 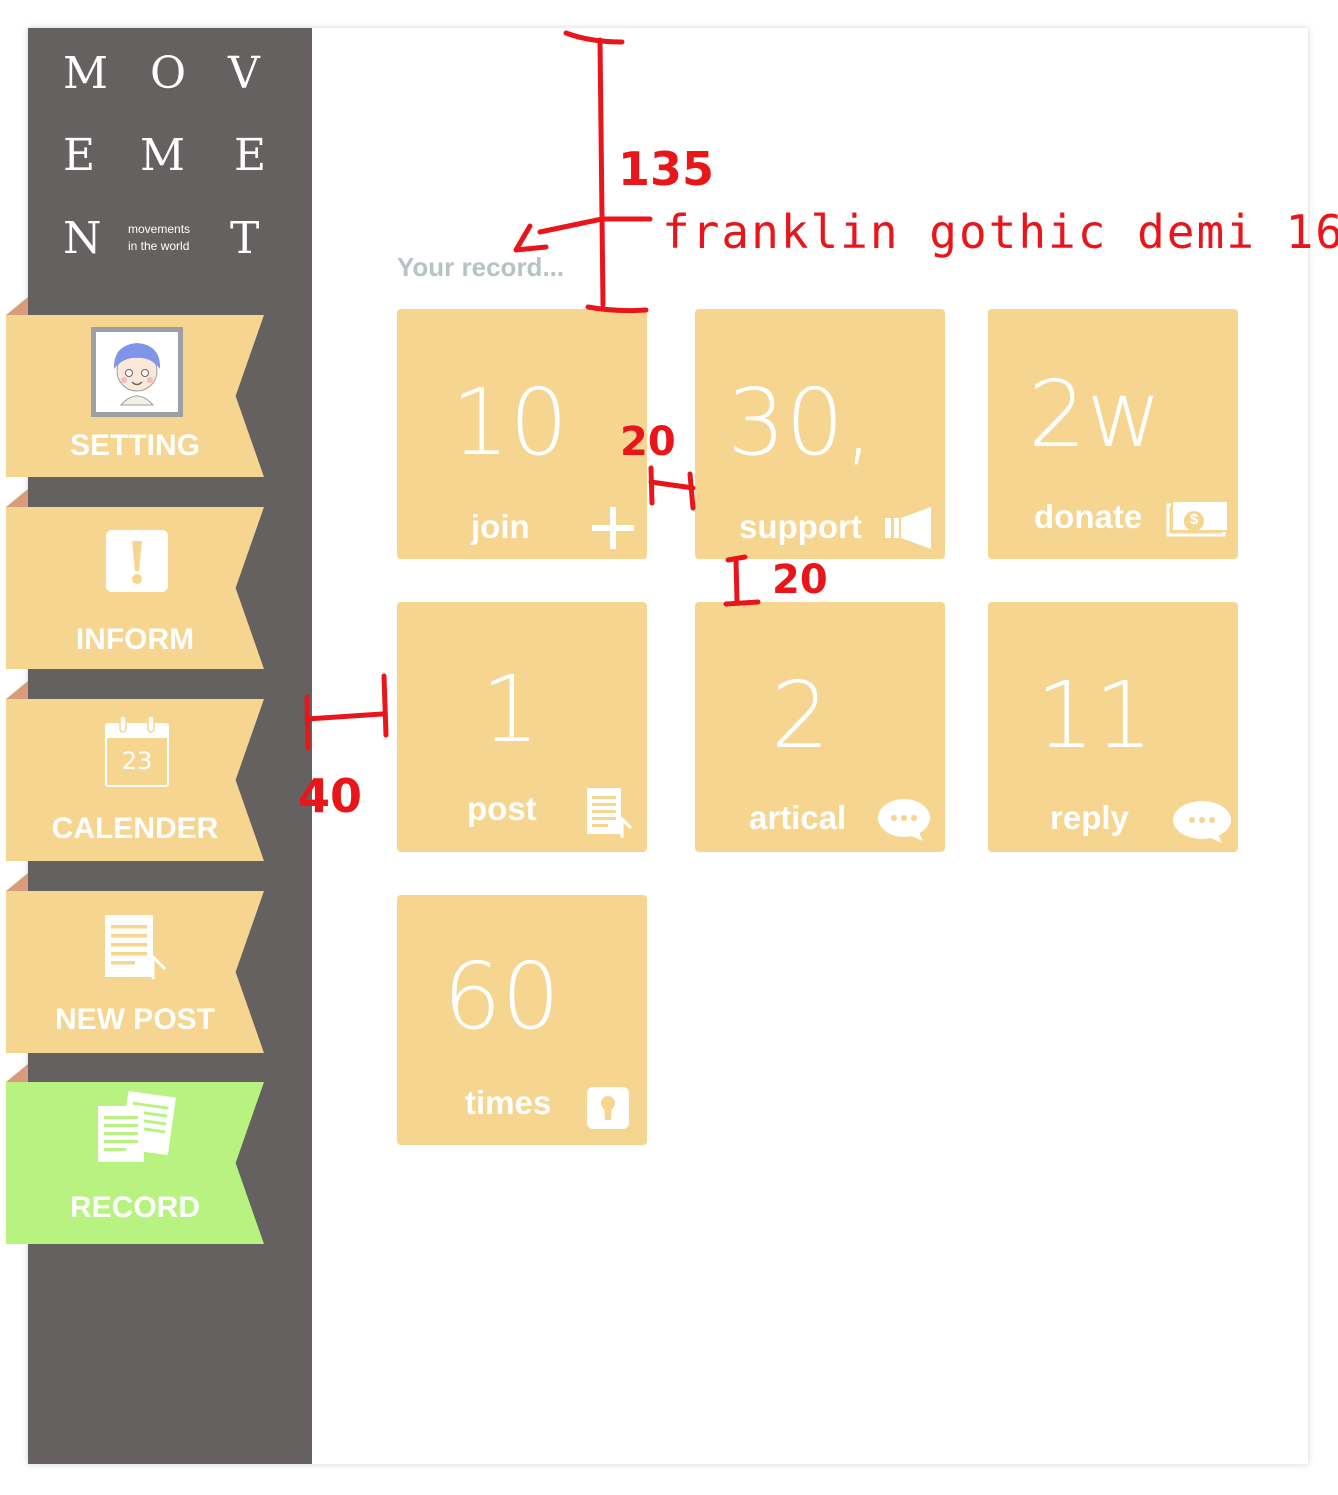 What do you see at coordinates (909, 528) in the screenshot?
I see `megaphone-icon` at bounding box center [909, 528].